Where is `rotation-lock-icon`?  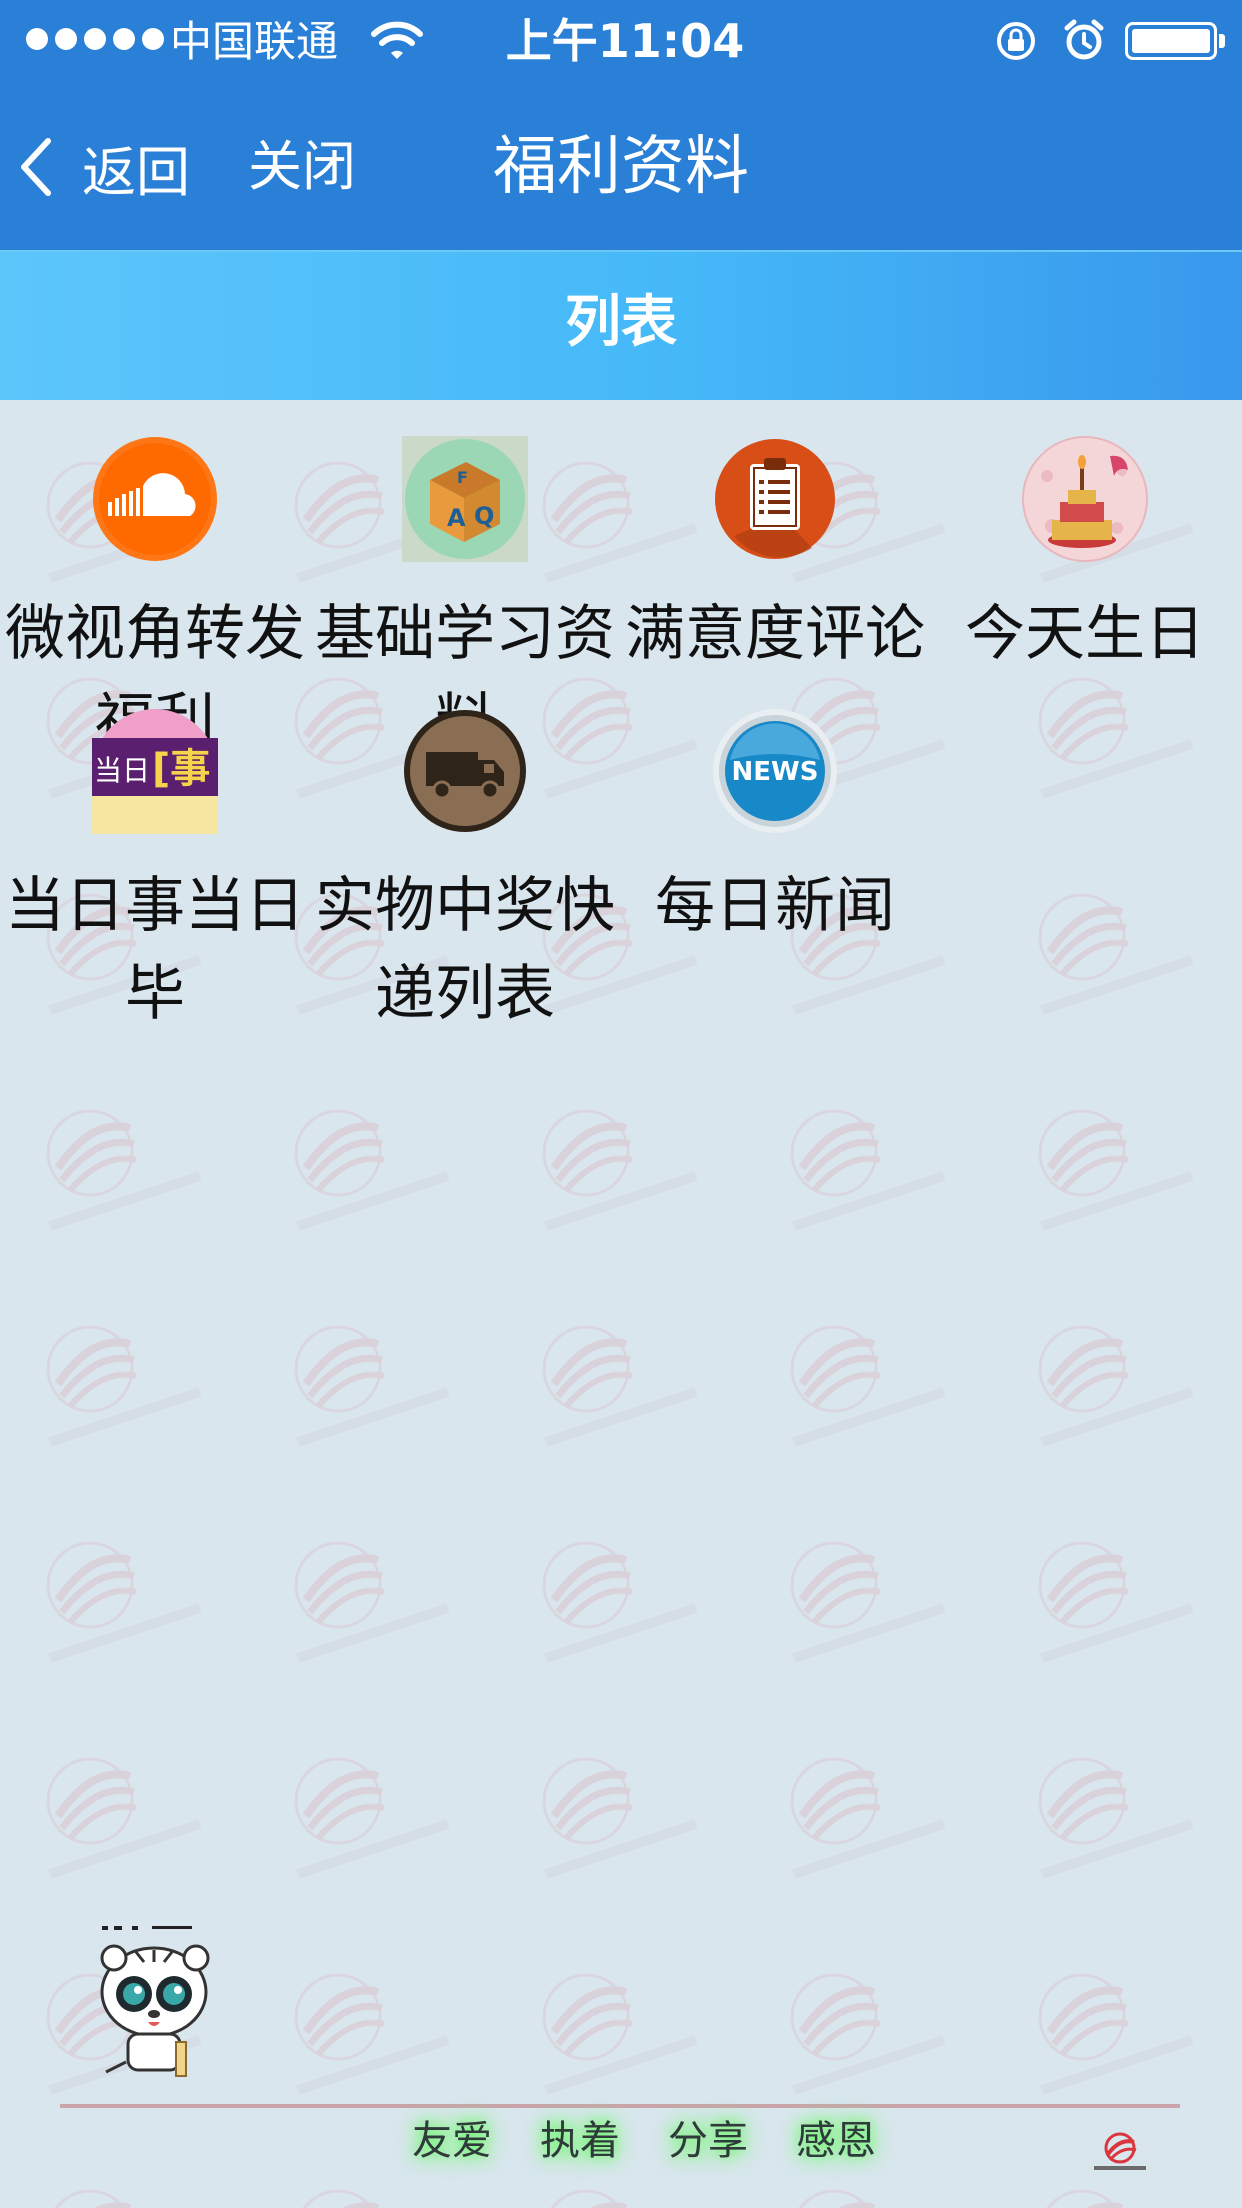 rotation-lock-icon is located at coordinates (1016, 41).